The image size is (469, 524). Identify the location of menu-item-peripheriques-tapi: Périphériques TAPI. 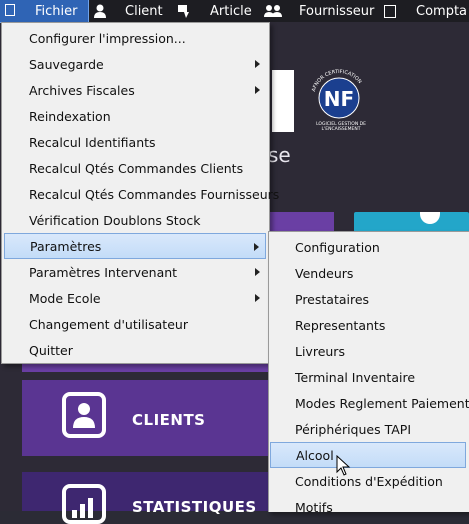
(368, 429).